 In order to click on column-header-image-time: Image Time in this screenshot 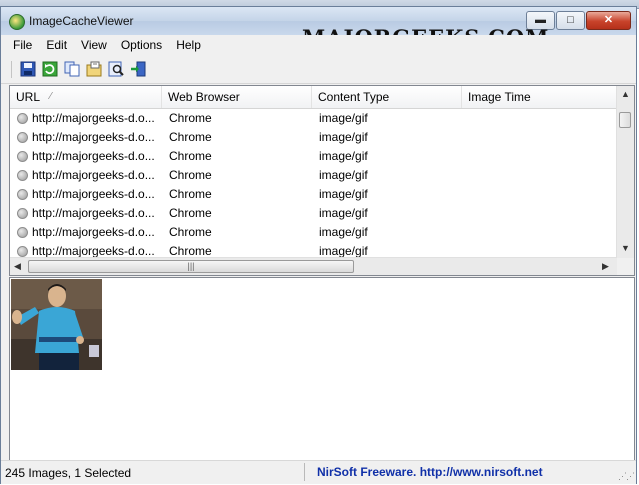, I will do `click(540, 97)`.